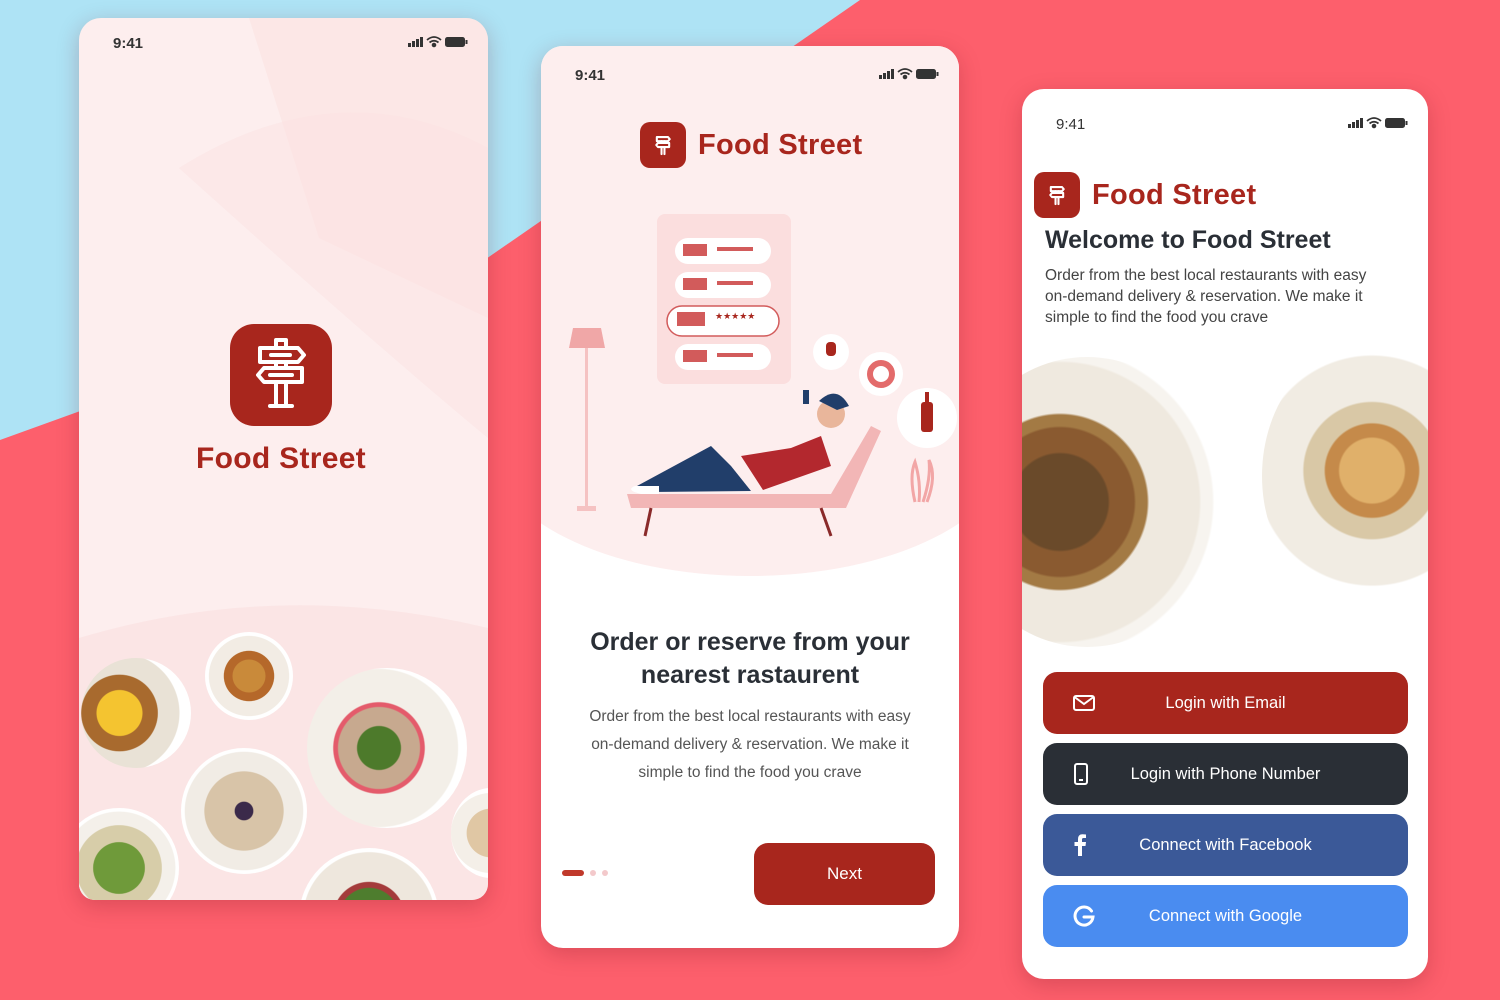 The image size is (1500, 1000). Describe the element at coordinates (881, 374) in the screenshot. I see `donut-bubble` at that location.